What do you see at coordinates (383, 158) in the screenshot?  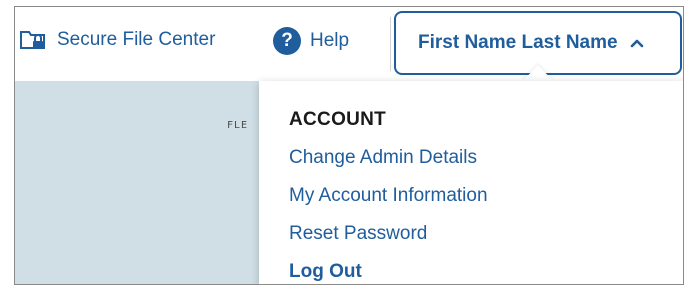 I see `menu-item-change-admin-details: Change Admin Details` at bounding box center [383, 158].